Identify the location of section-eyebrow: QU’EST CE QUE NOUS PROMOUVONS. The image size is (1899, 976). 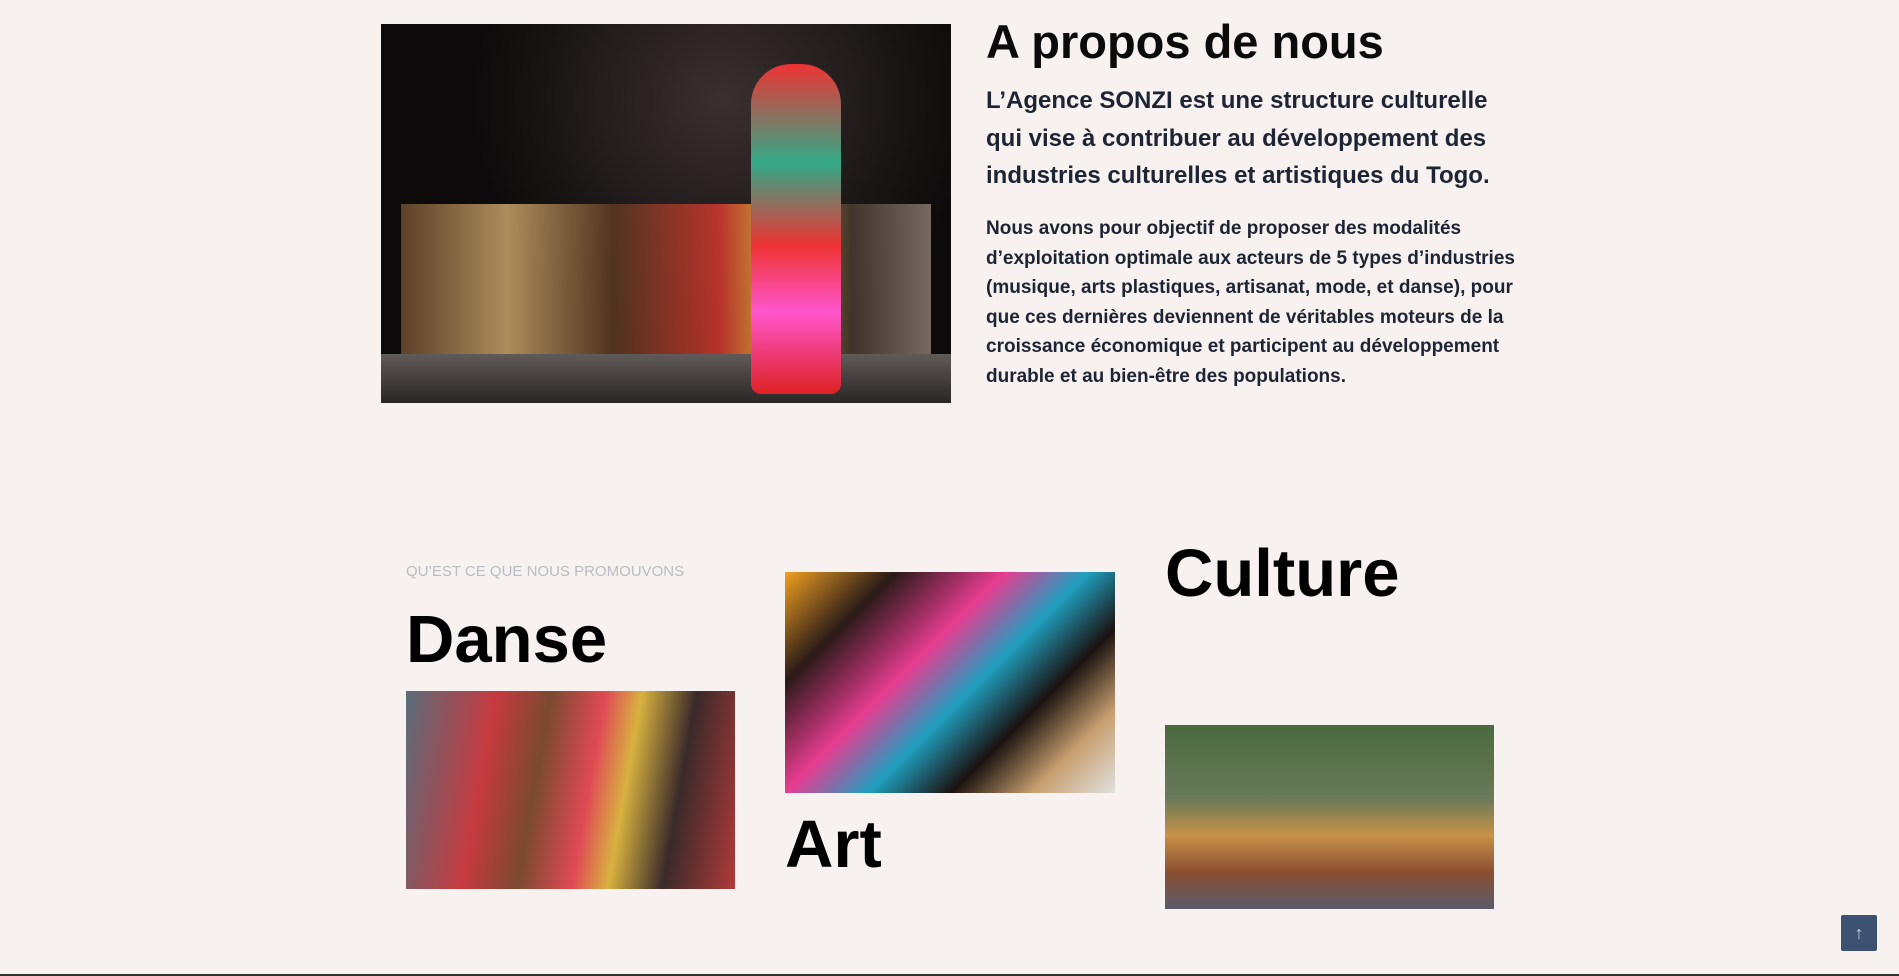
(545, 571).